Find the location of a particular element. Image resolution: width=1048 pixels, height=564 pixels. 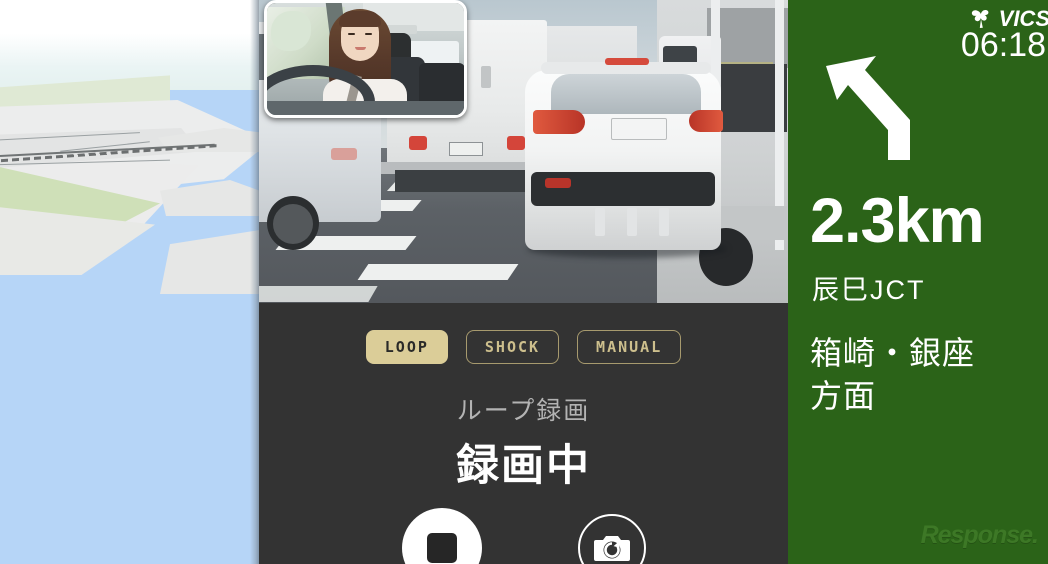

lead-car-taillight-right is located at coordinates (706, 121).